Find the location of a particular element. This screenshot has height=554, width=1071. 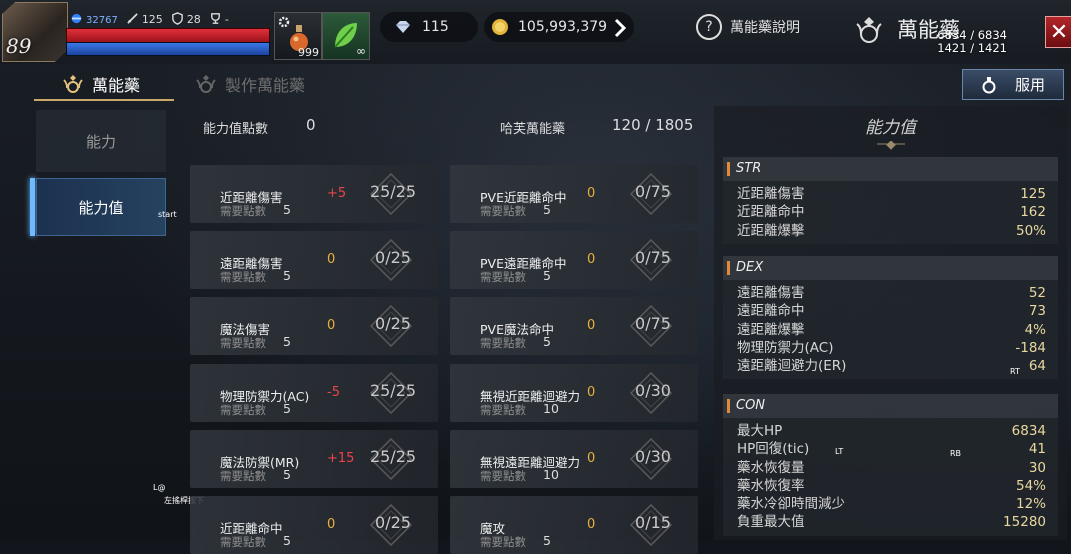

close-button: ✕ is located at coordinates (1058, 32).